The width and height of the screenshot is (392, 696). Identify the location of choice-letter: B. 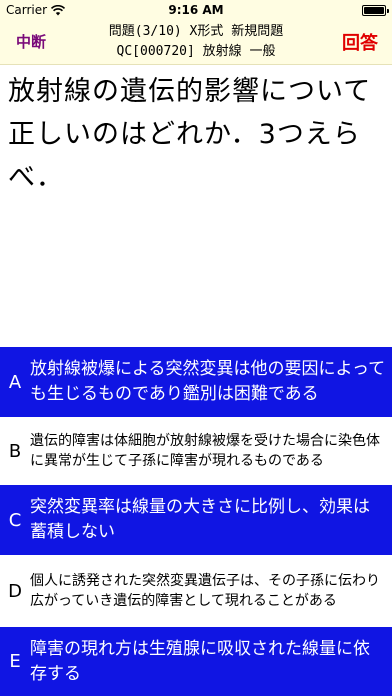
(15, 451).